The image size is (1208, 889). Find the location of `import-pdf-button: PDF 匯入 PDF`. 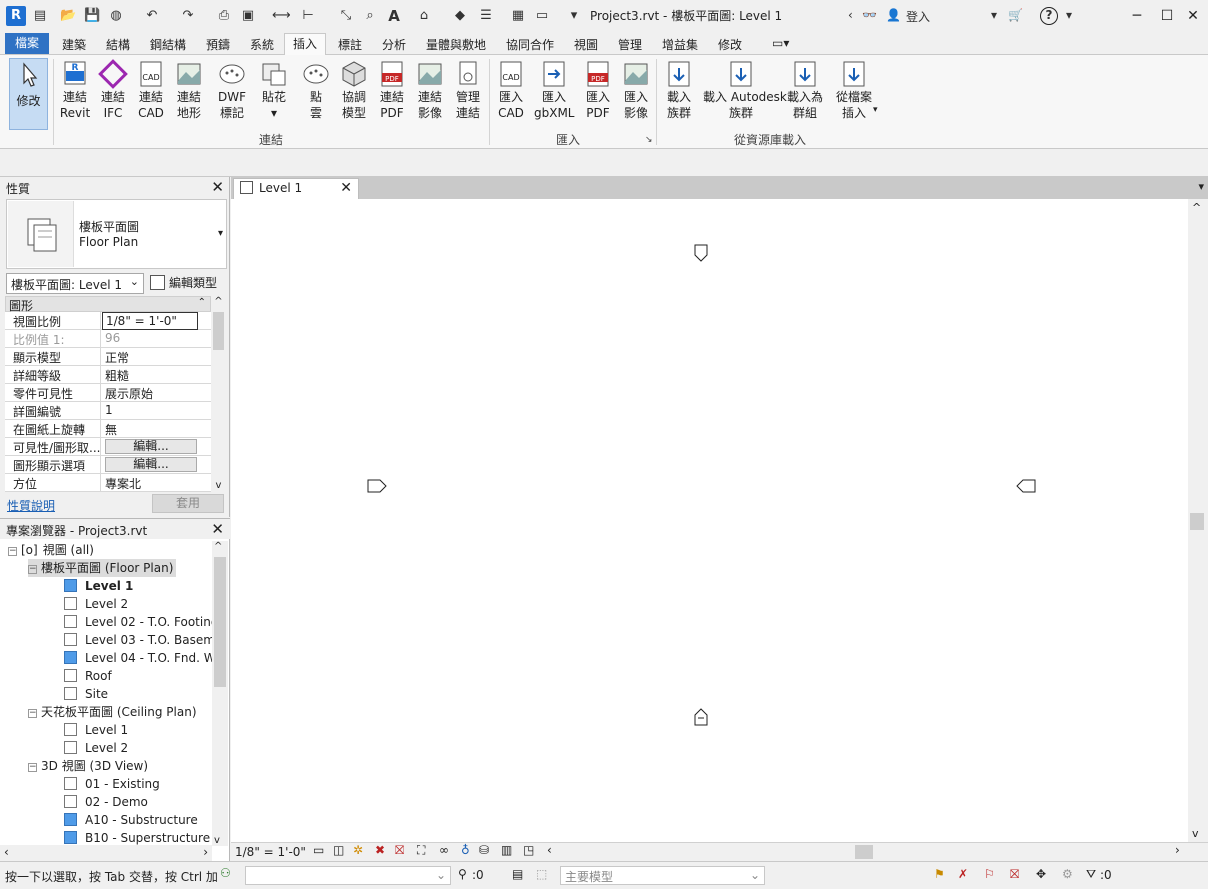

import-pdf-button: PDF 匯入 PDF is located at coordinates (598, 95).